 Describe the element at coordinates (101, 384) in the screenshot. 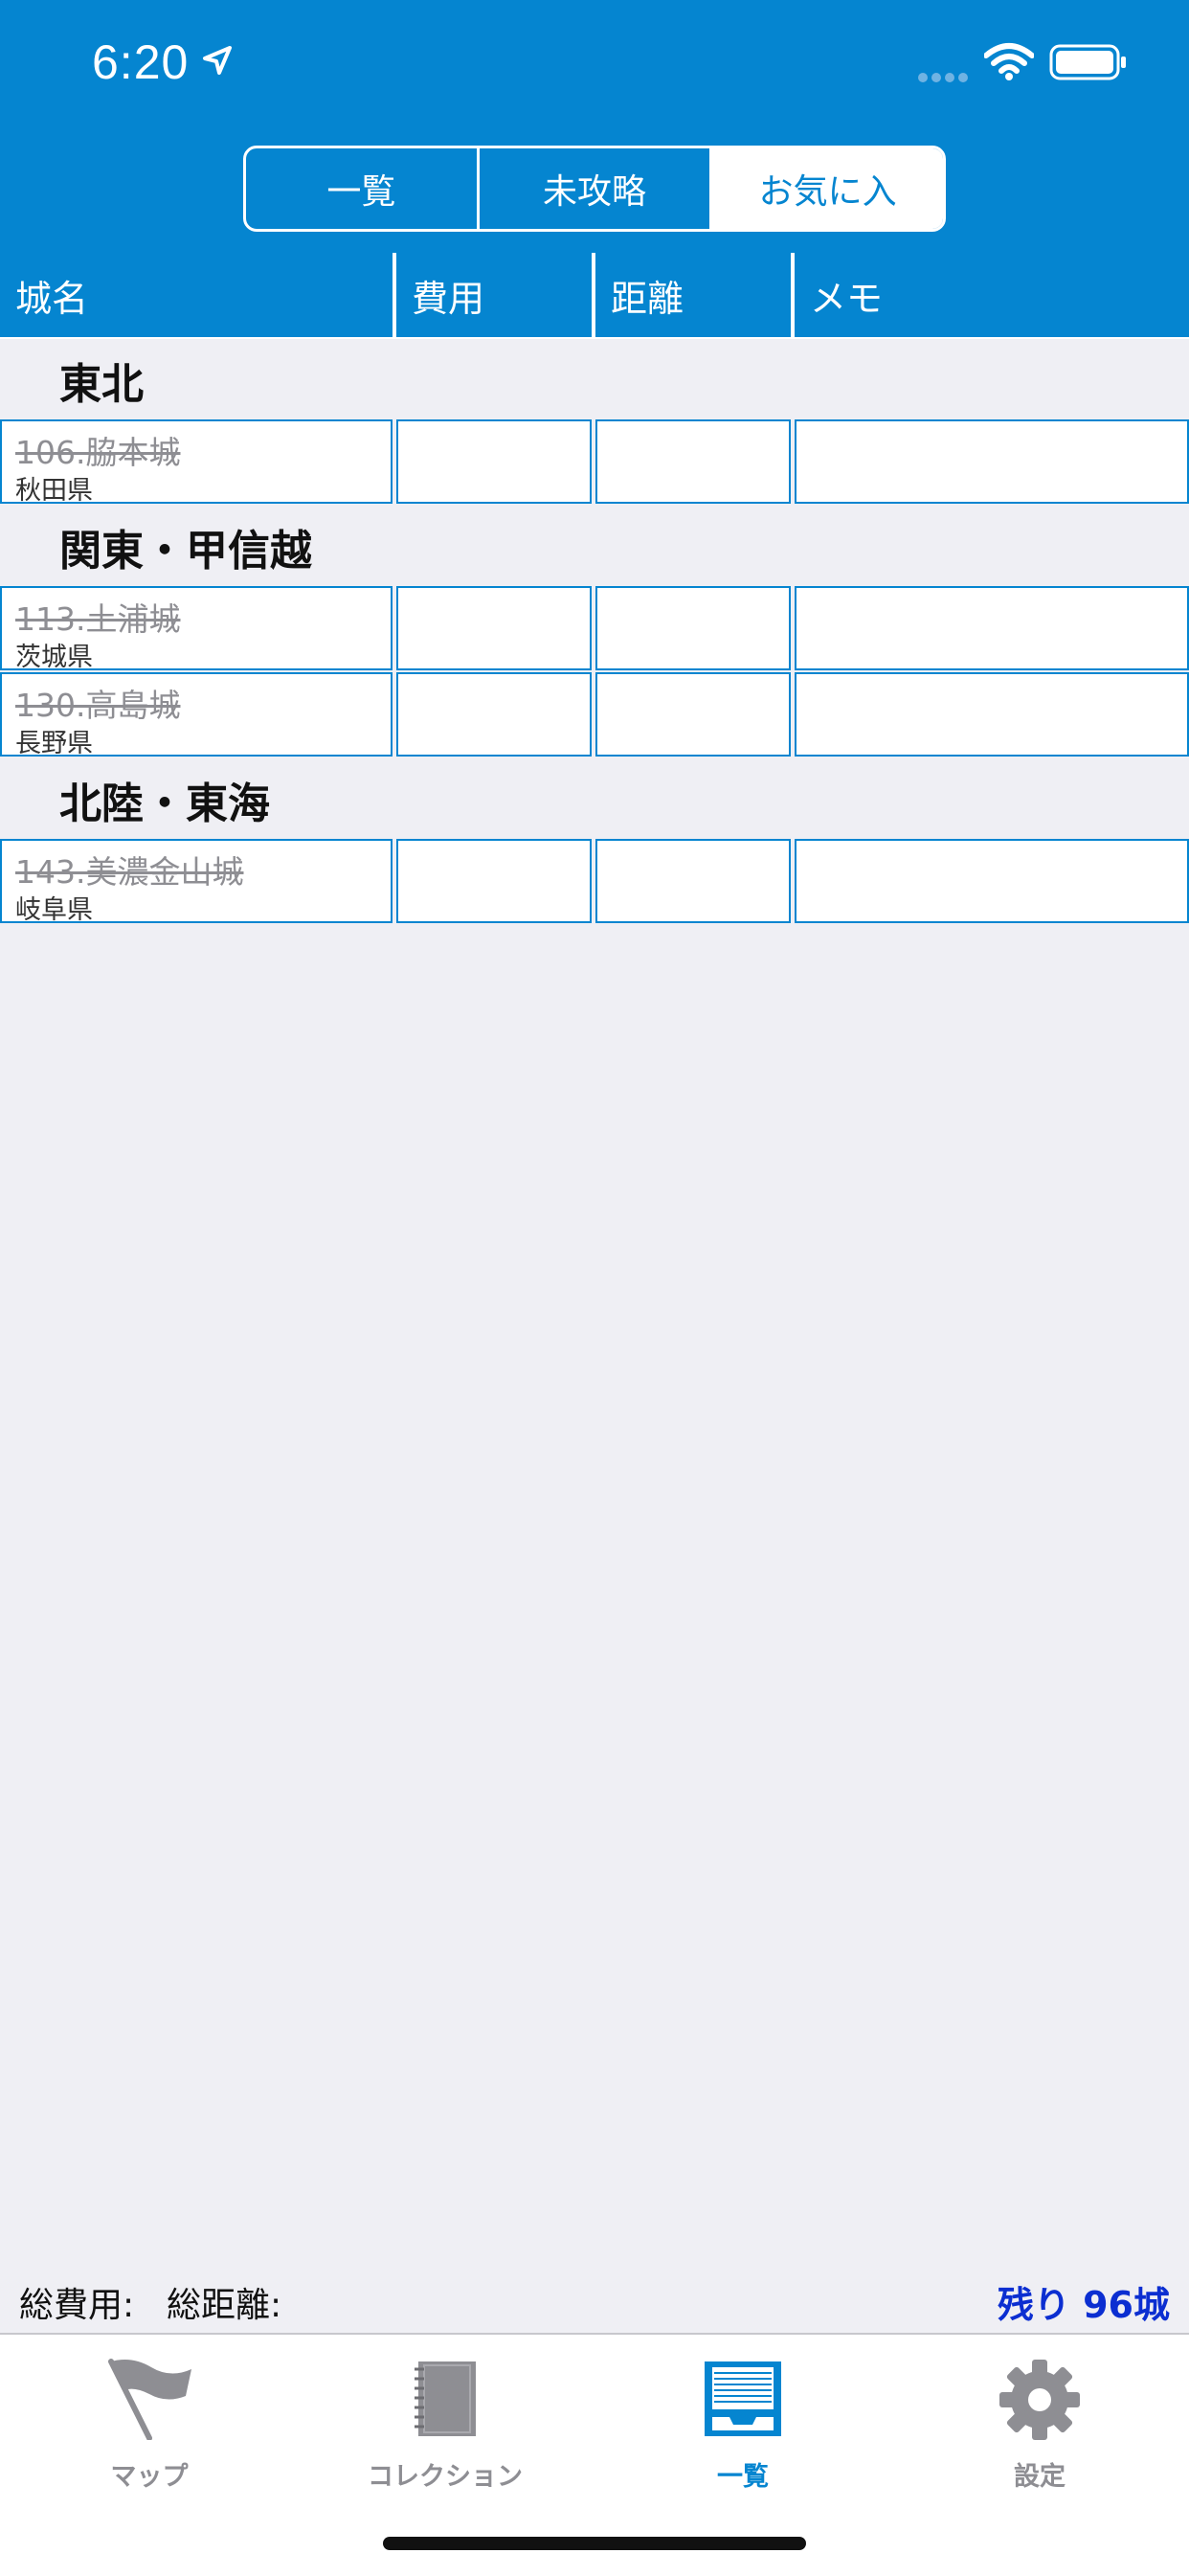

I see `section-header: 東北` at that location.